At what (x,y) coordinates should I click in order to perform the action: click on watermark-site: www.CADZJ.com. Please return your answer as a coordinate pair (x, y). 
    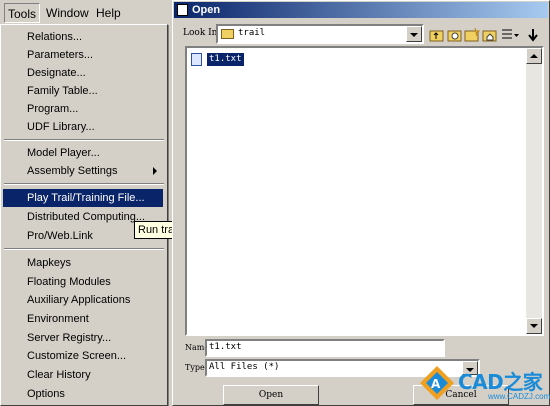
    Looking at the image, I should click on (519, 396).